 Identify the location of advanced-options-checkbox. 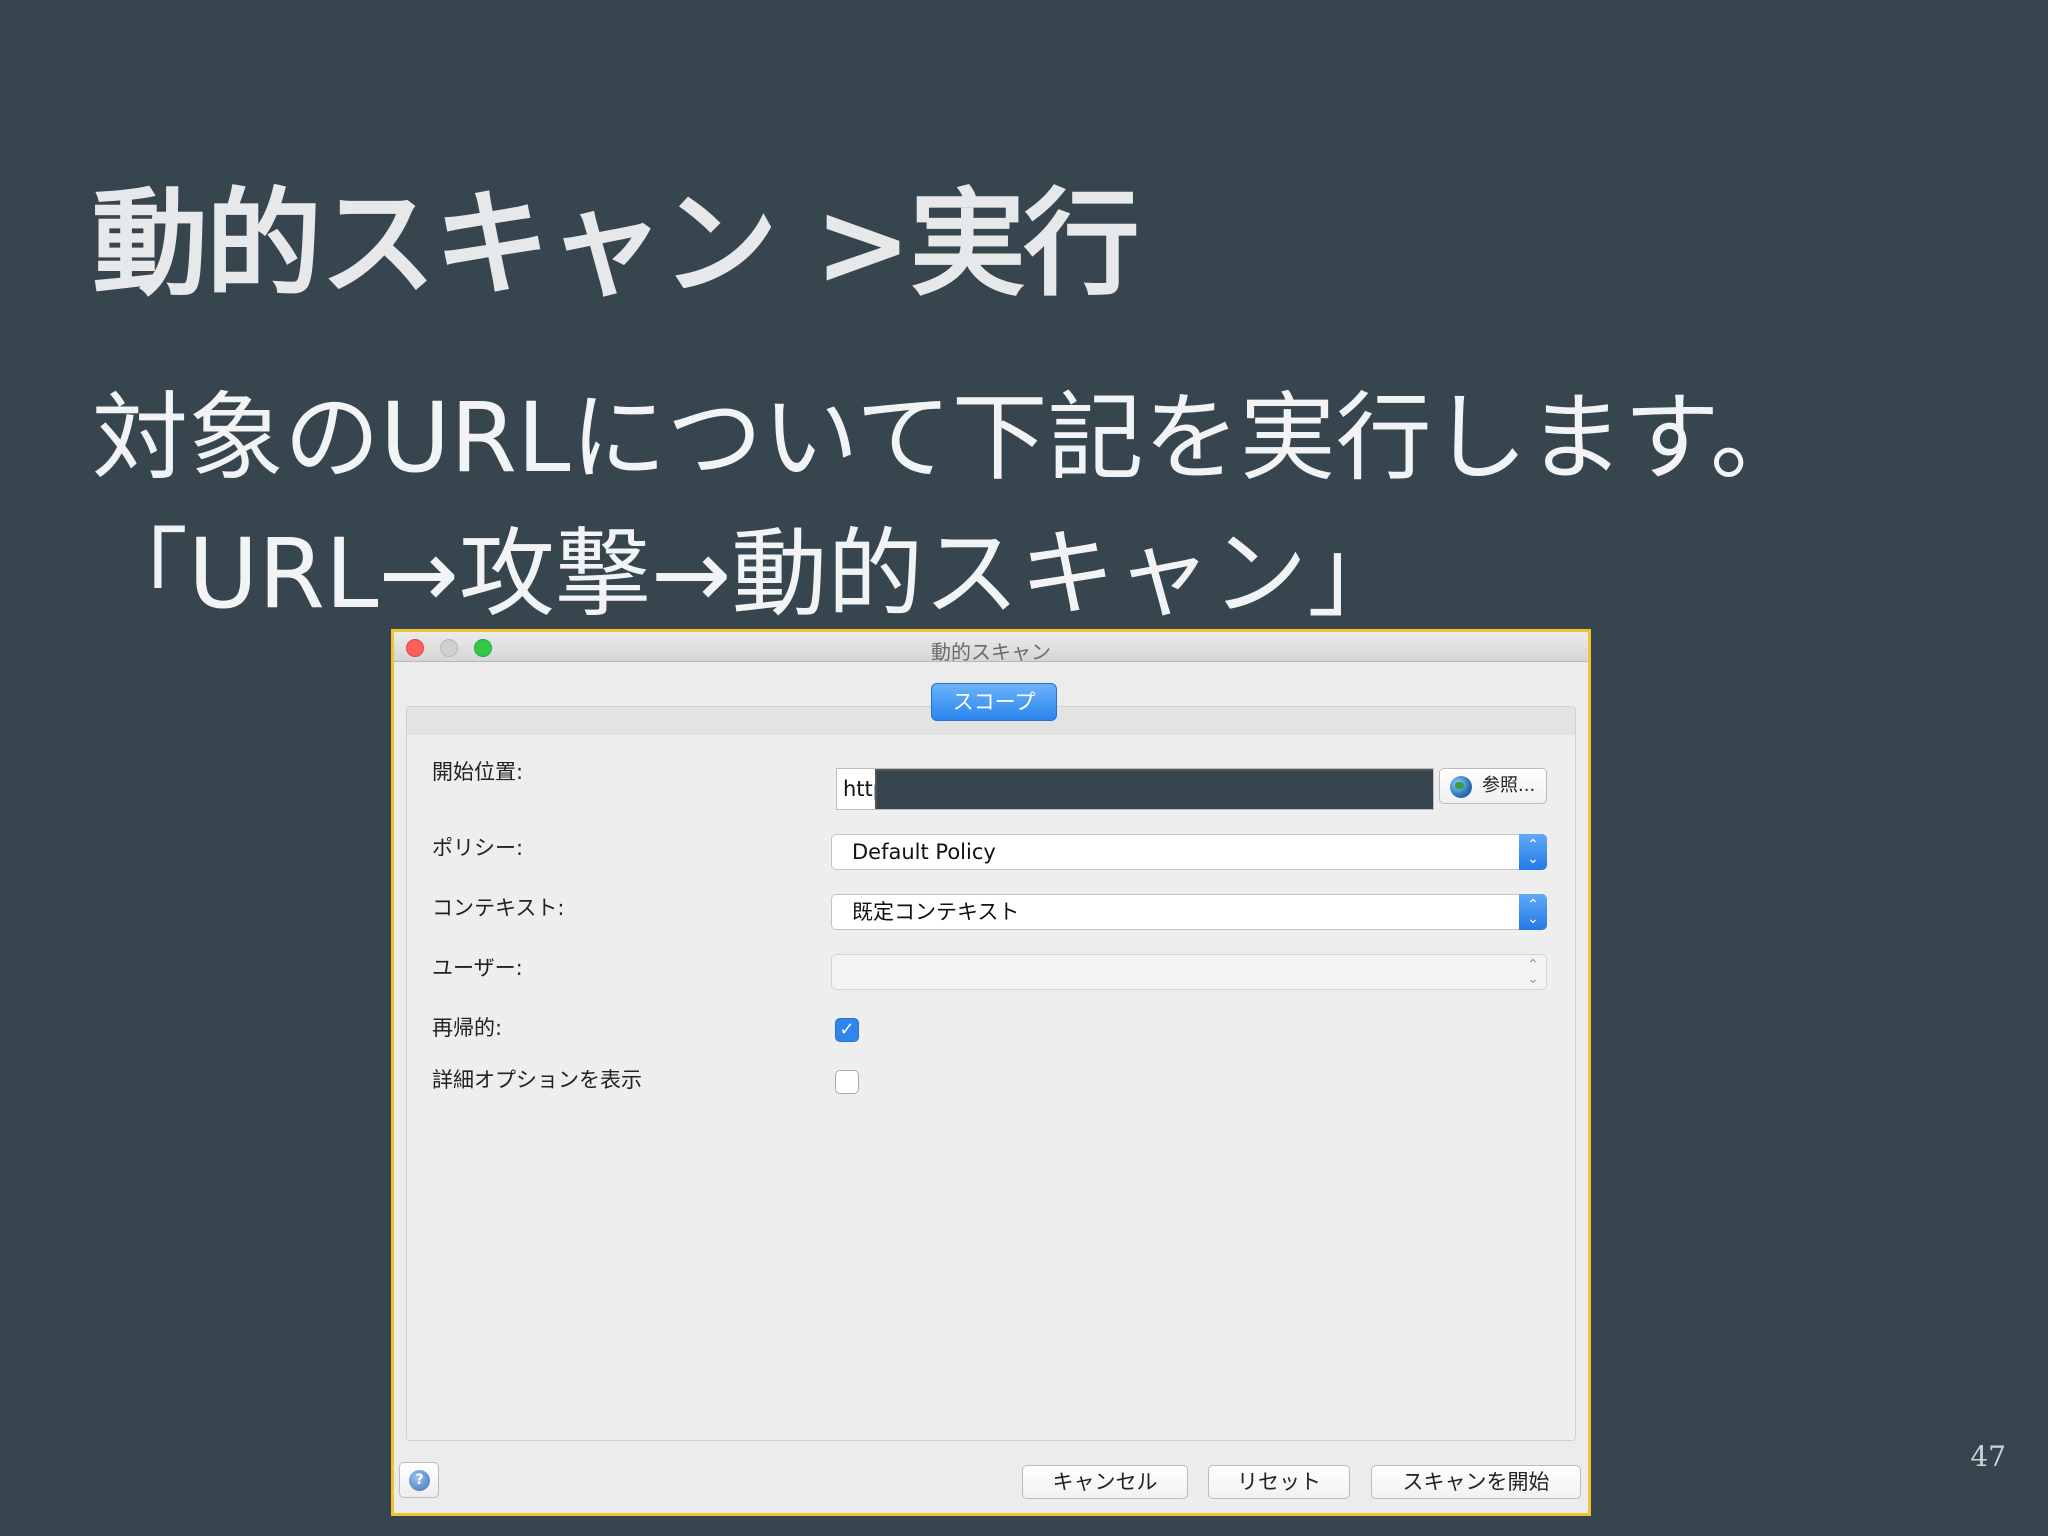
(847, 1082).